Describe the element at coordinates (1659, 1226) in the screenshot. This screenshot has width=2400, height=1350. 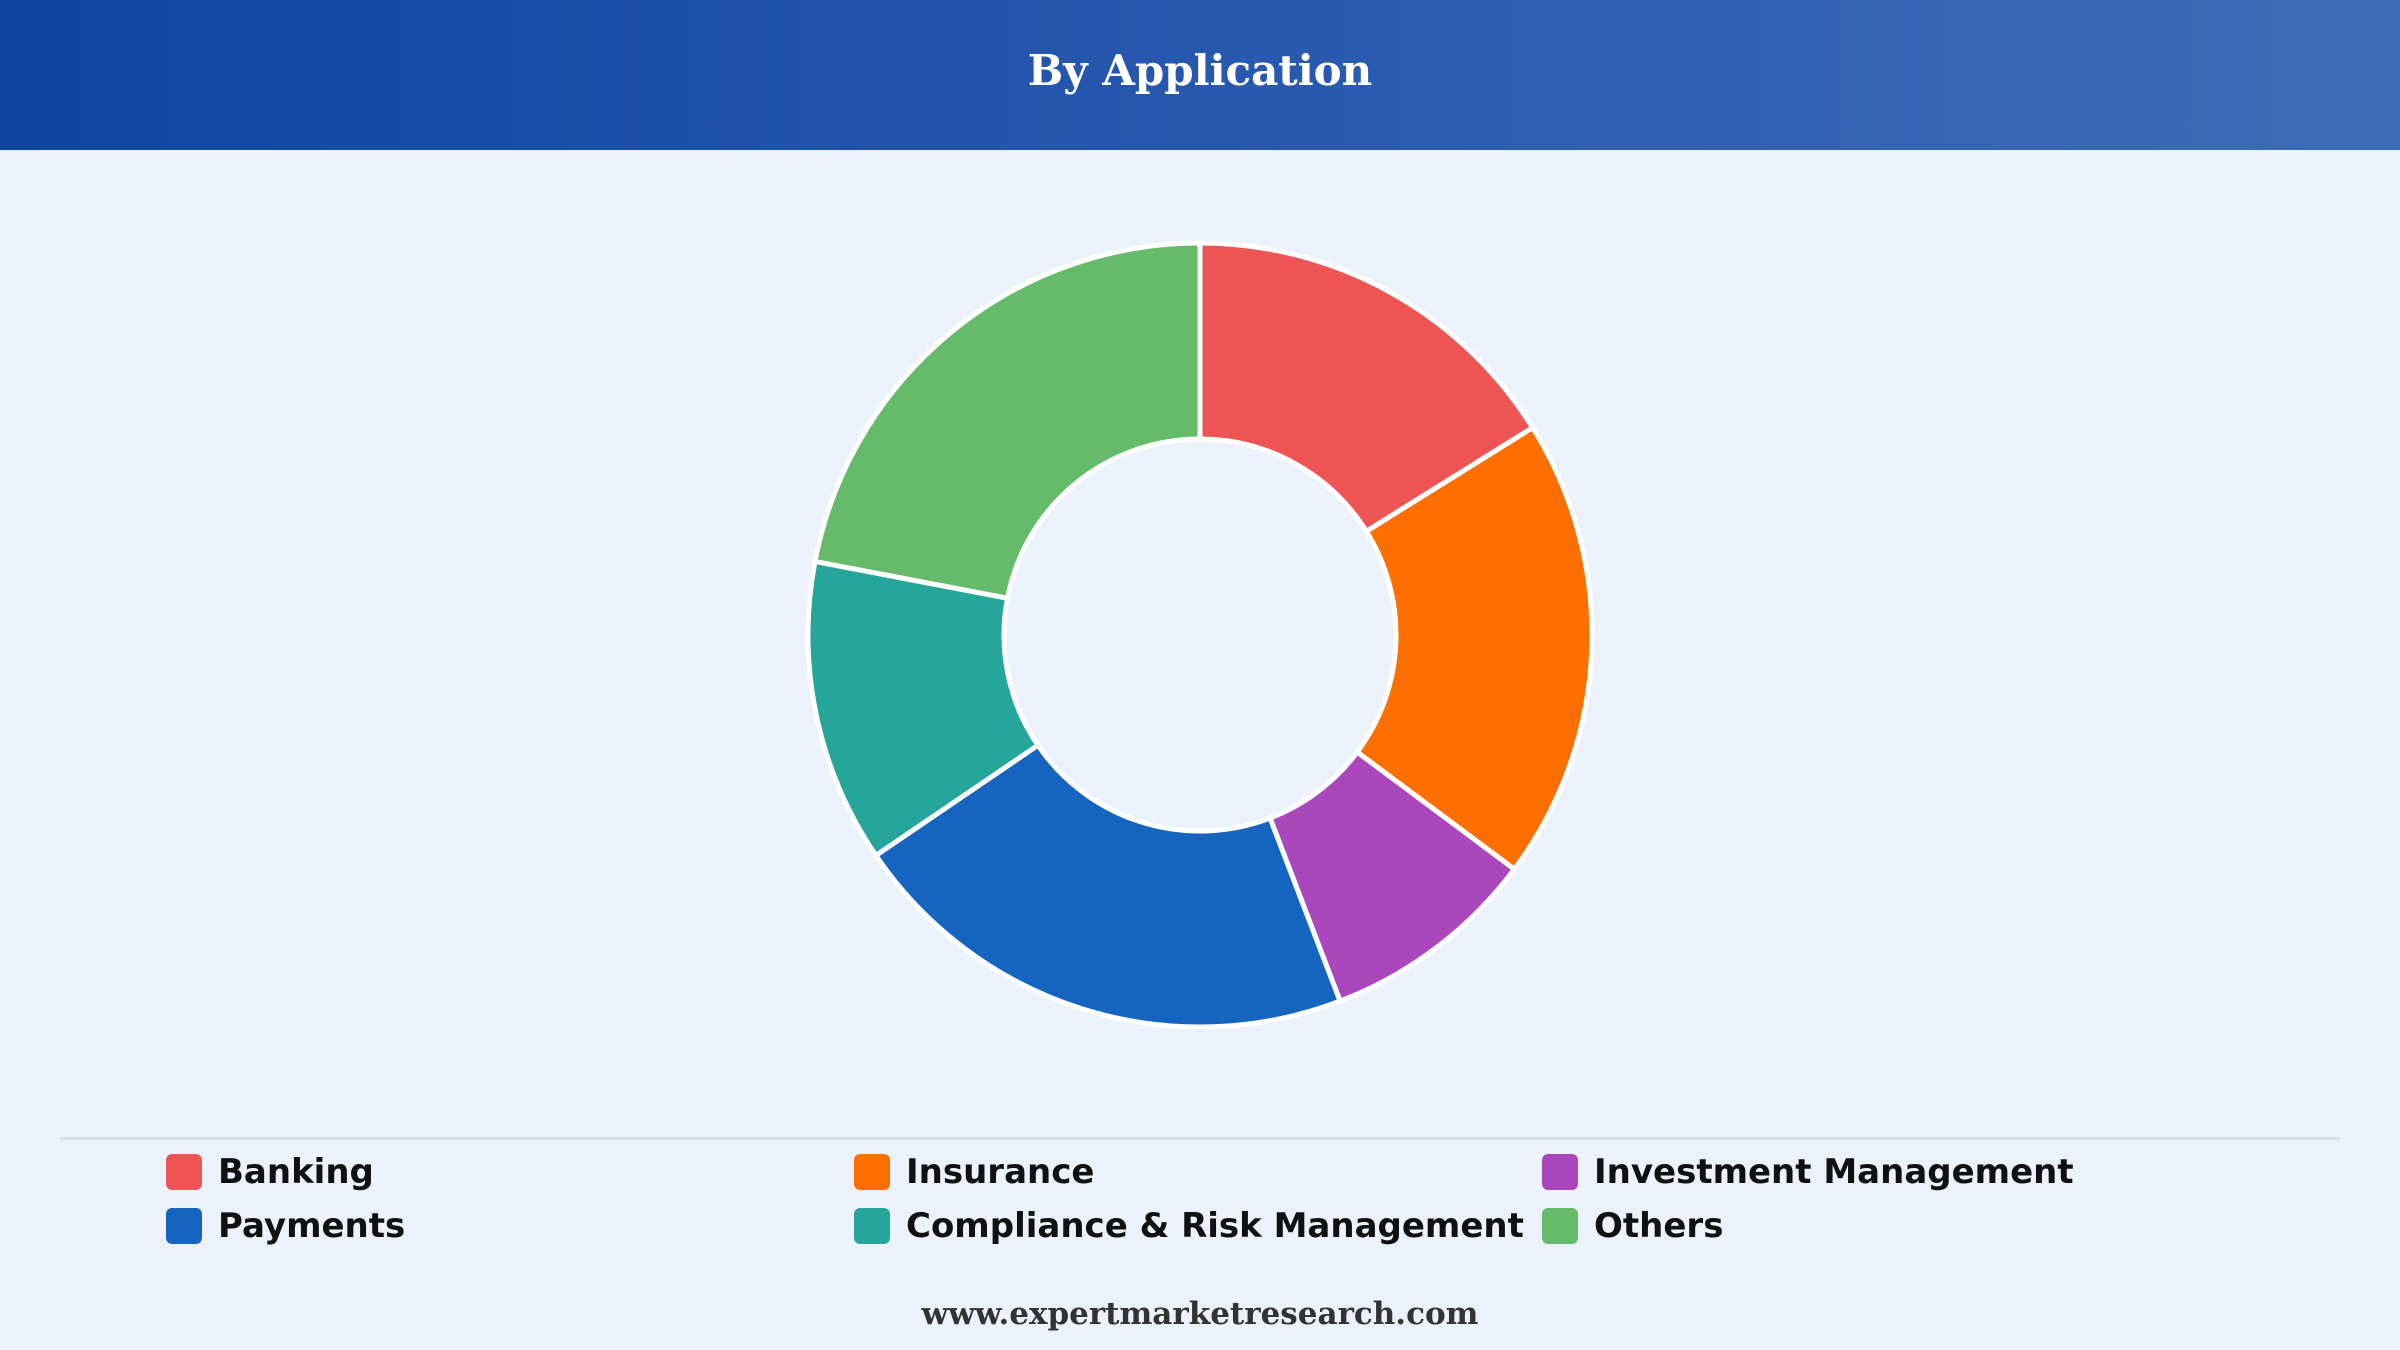
I see `legend-label: Others` at that location.